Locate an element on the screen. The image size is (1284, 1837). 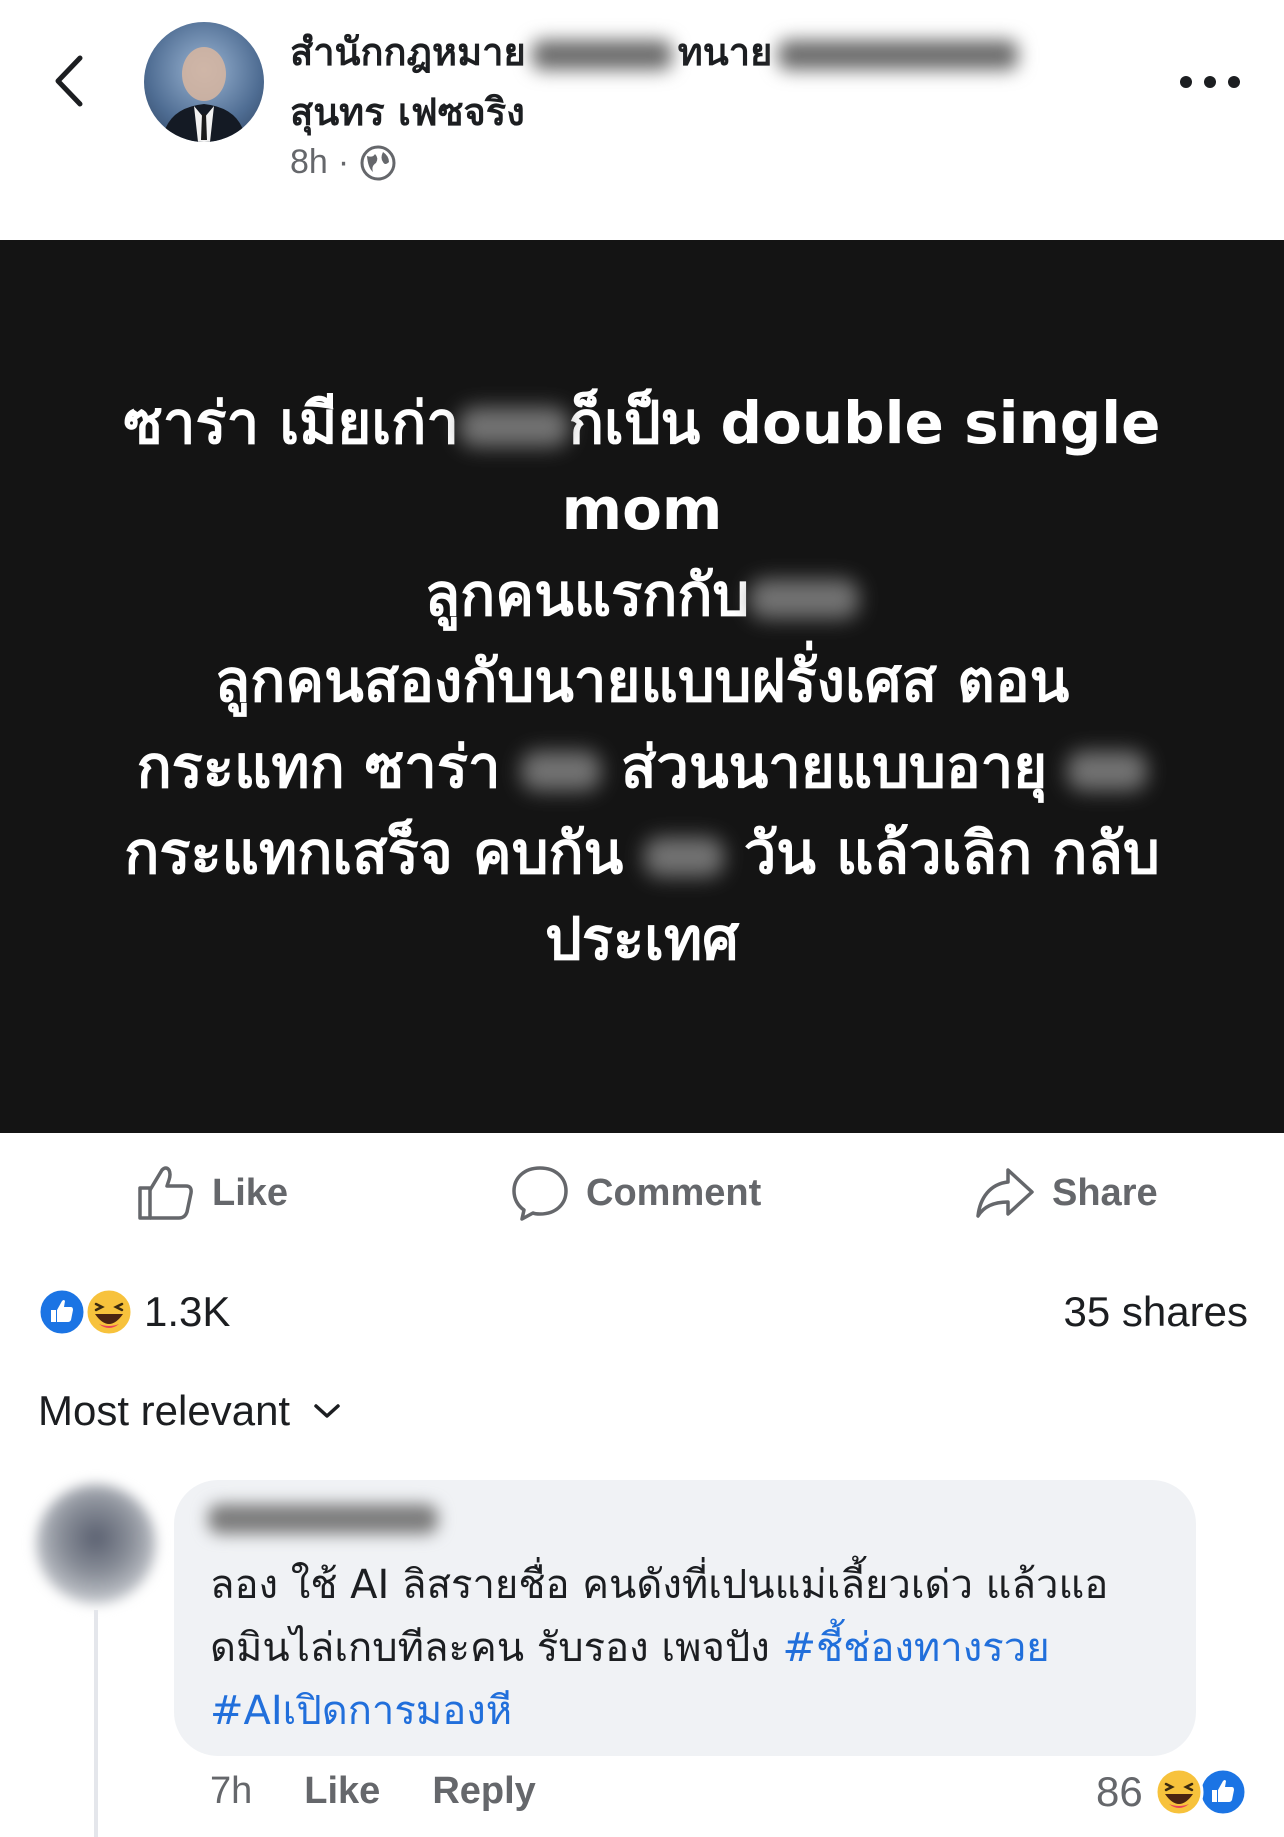
comment-label: Comment is located at coordinates (674, 1192).